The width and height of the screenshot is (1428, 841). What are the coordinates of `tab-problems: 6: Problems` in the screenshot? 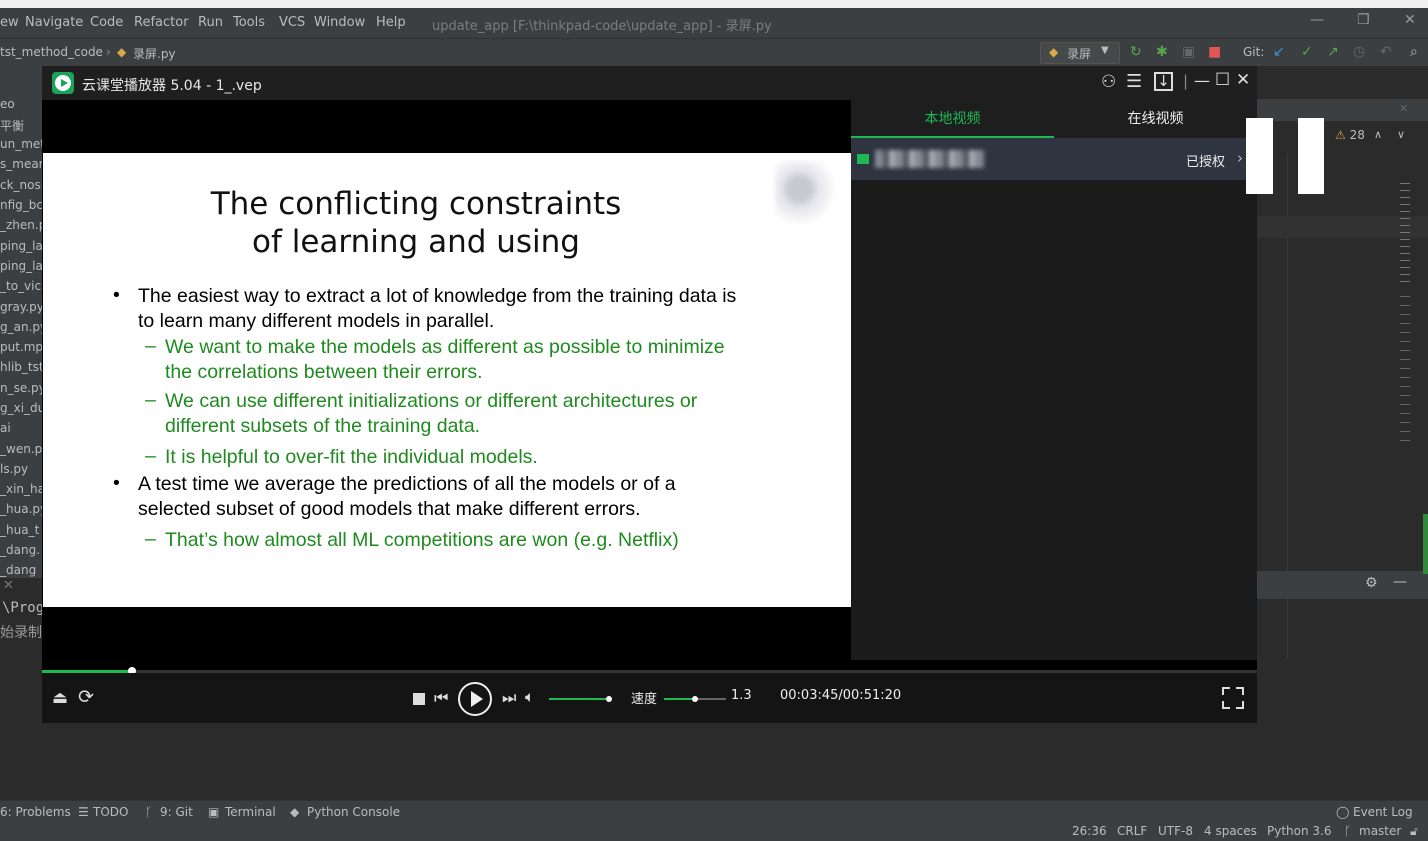 It's located at (35, 812).